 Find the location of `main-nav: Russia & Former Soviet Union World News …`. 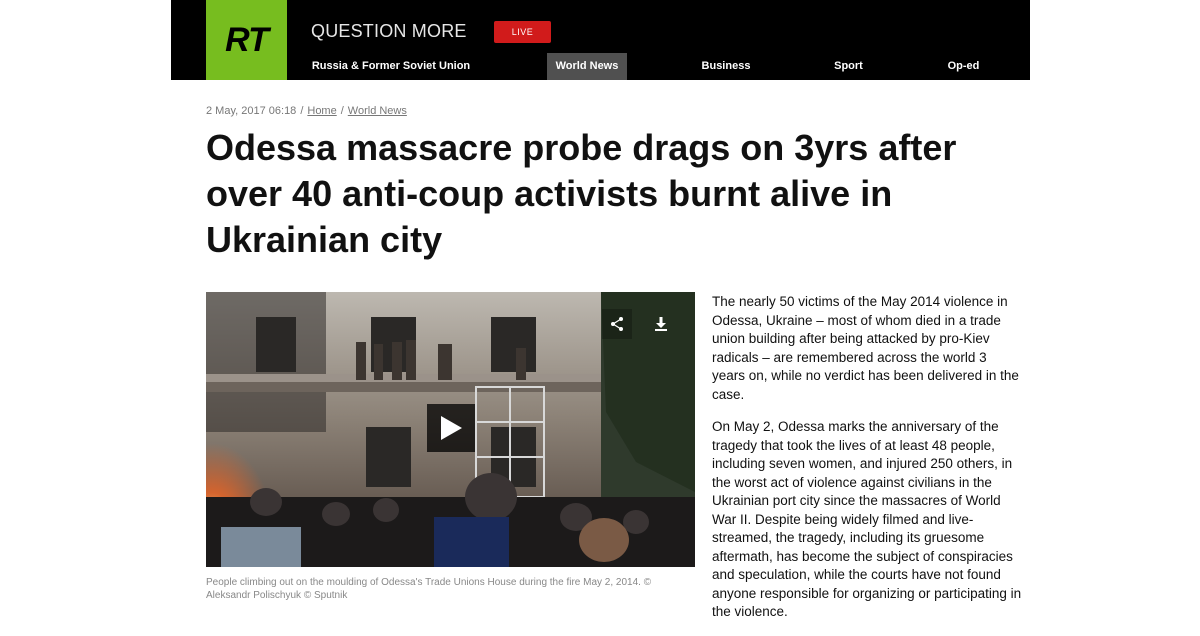

main-nav: Russia & Former Soviet Union World News … is located at coordinates (600, 66).